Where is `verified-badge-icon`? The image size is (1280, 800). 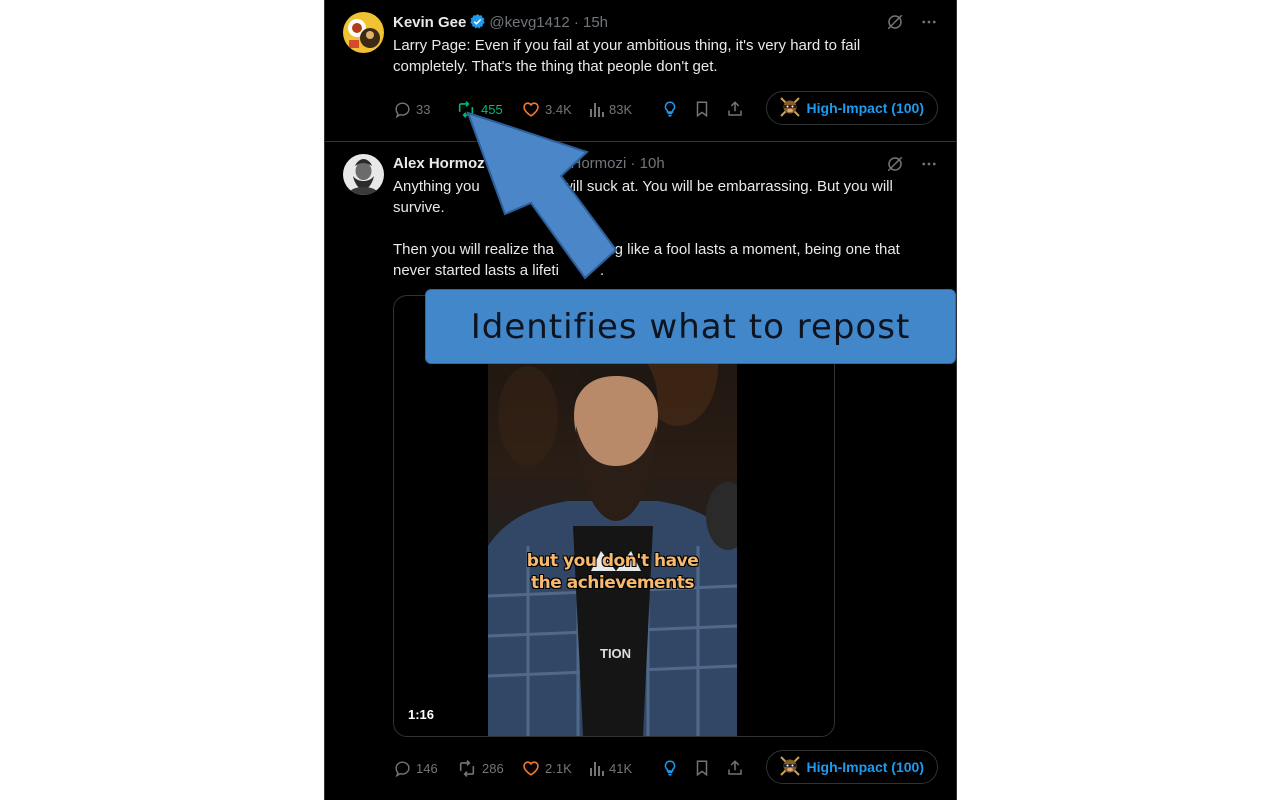 verified-badge-icon is located at coordinates (477, 23).